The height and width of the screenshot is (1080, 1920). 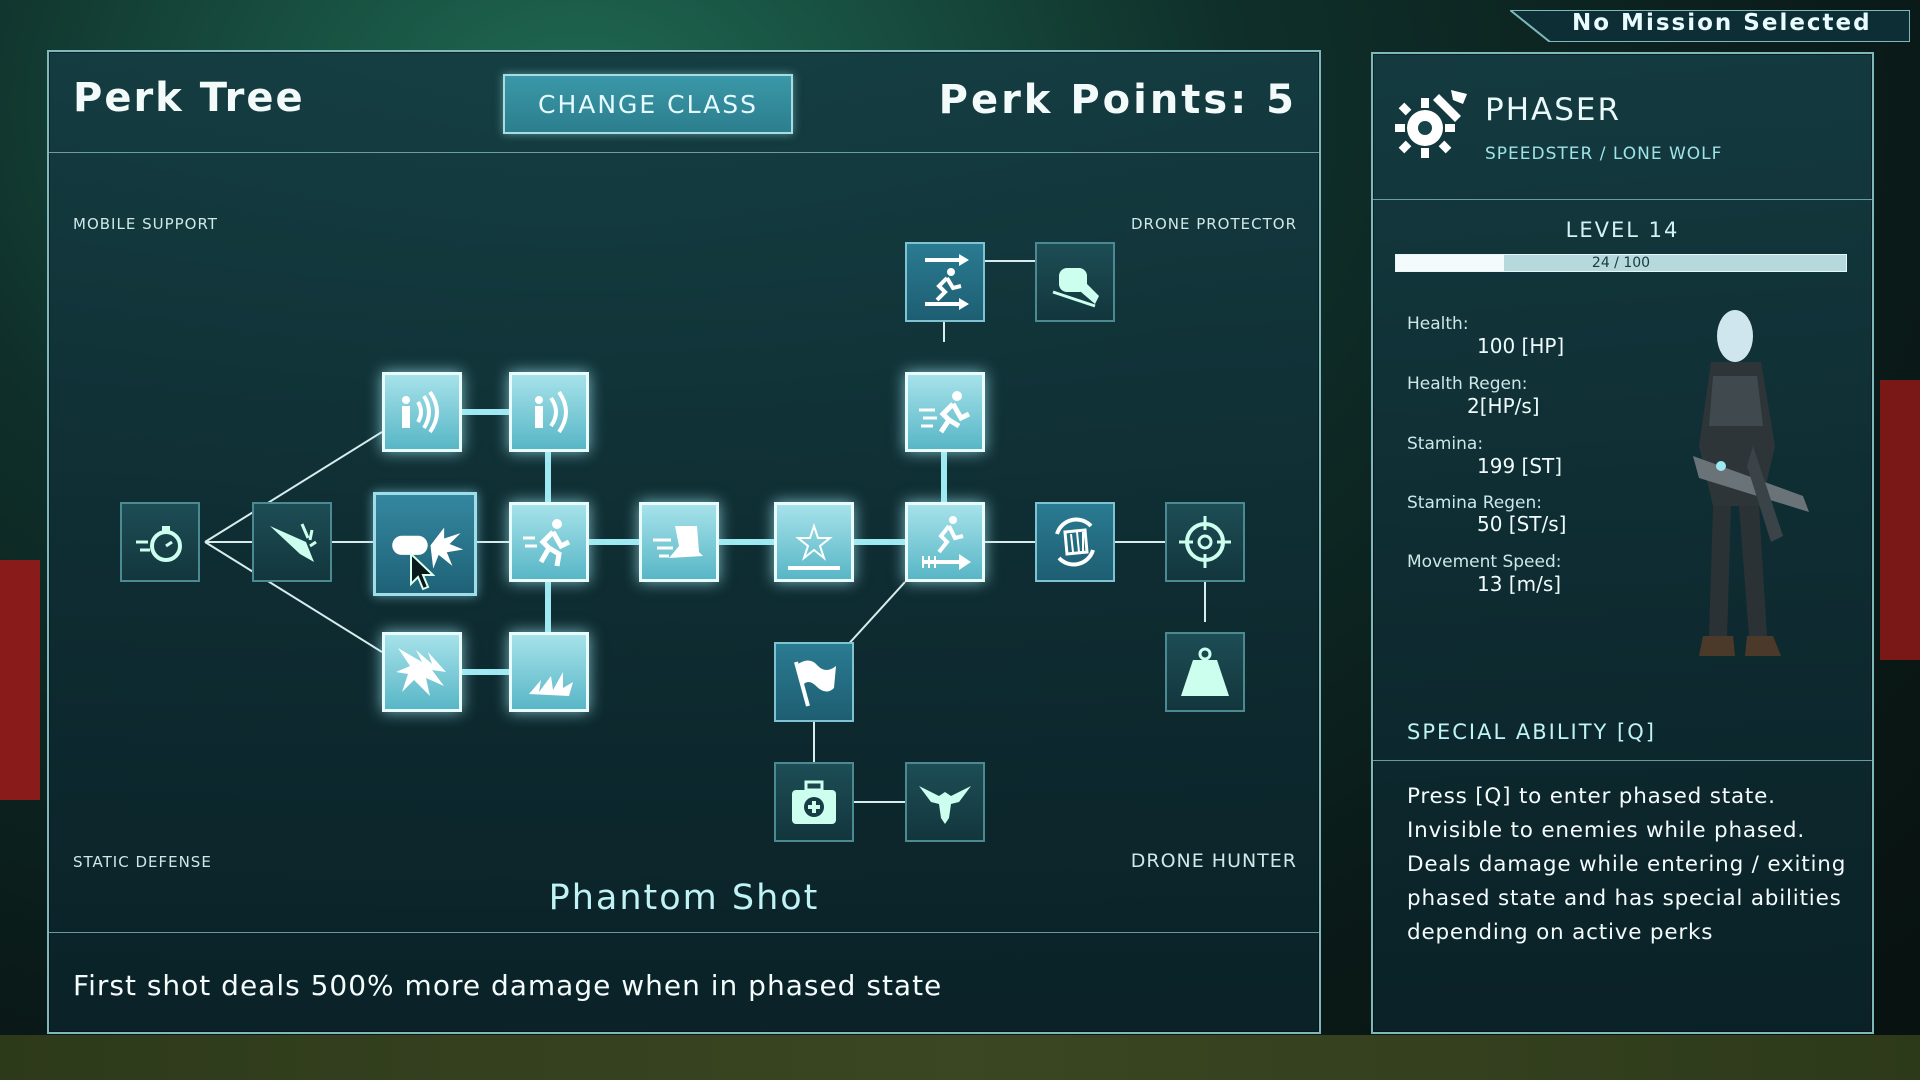 I want to click on xp-progress-bar: 24 / 100, so click(x=1621, y=263).